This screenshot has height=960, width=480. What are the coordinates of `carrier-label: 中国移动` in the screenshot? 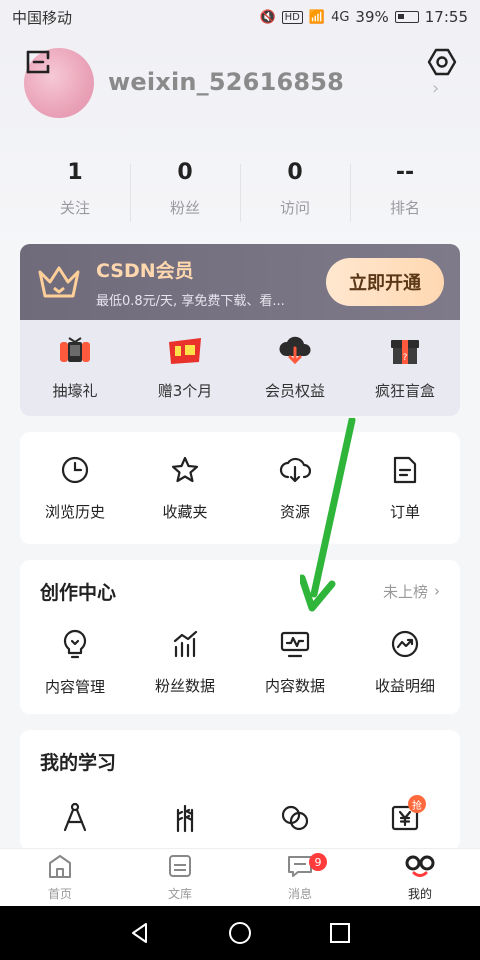 It's located at (42, 17).